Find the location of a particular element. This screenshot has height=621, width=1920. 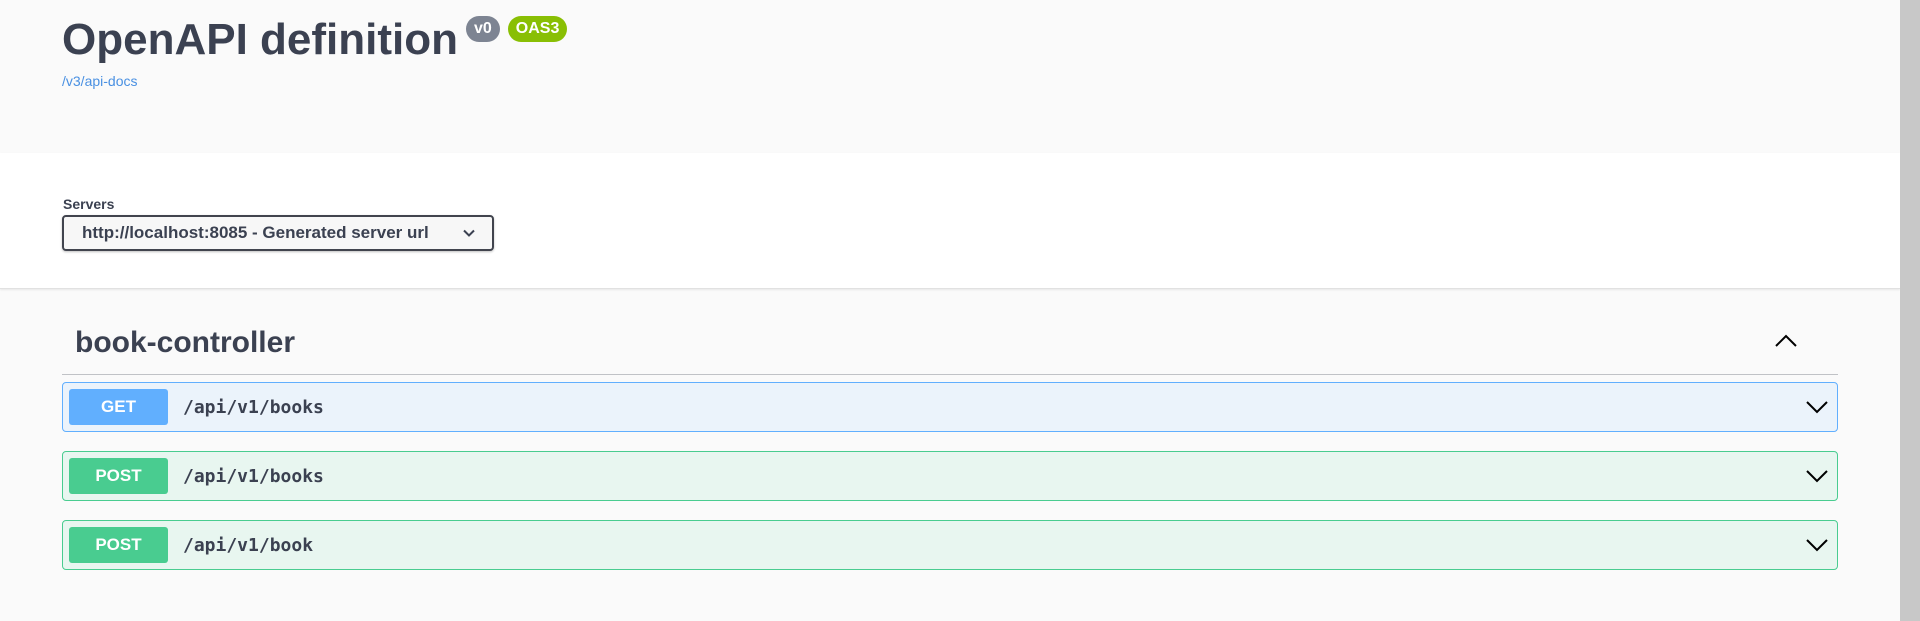

page-title: OpenAPI definition is located at coordinates (260, 39).